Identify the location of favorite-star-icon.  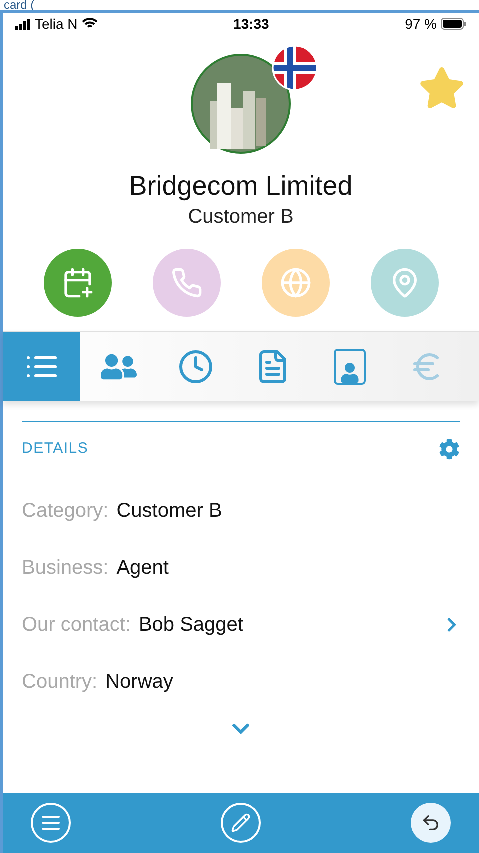
(442, 88).